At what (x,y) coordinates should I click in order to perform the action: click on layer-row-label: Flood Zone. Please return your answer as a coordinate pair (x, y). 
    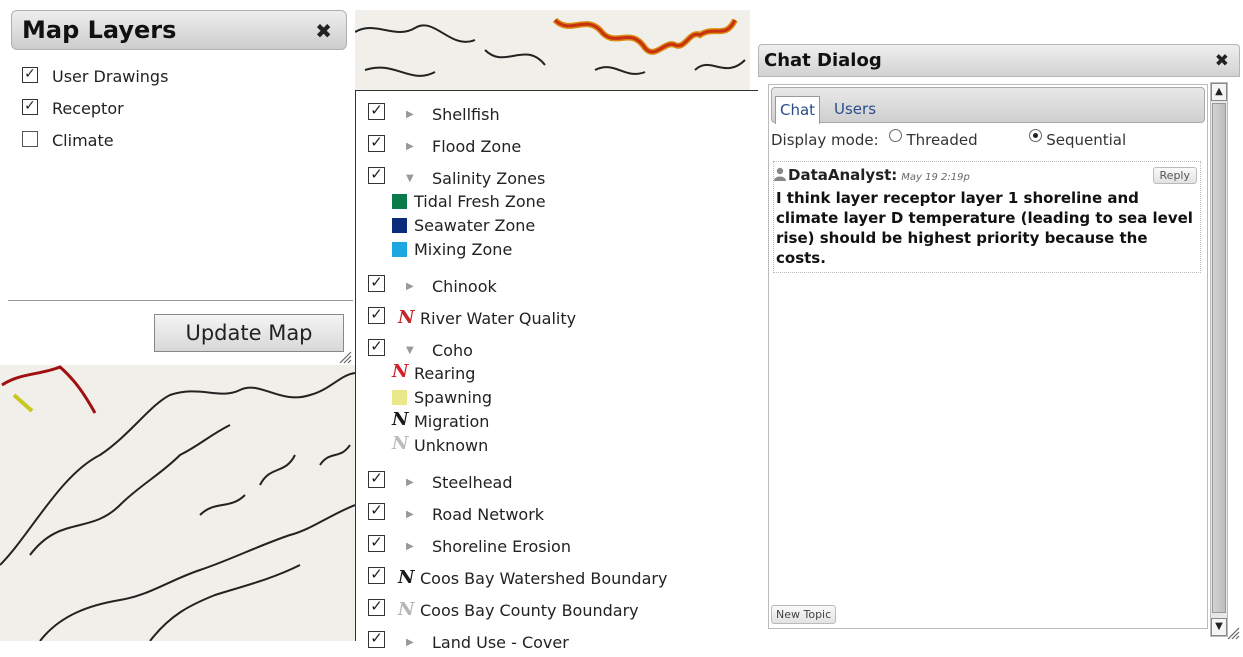
    Looking at the image, I should click on (477, 146).